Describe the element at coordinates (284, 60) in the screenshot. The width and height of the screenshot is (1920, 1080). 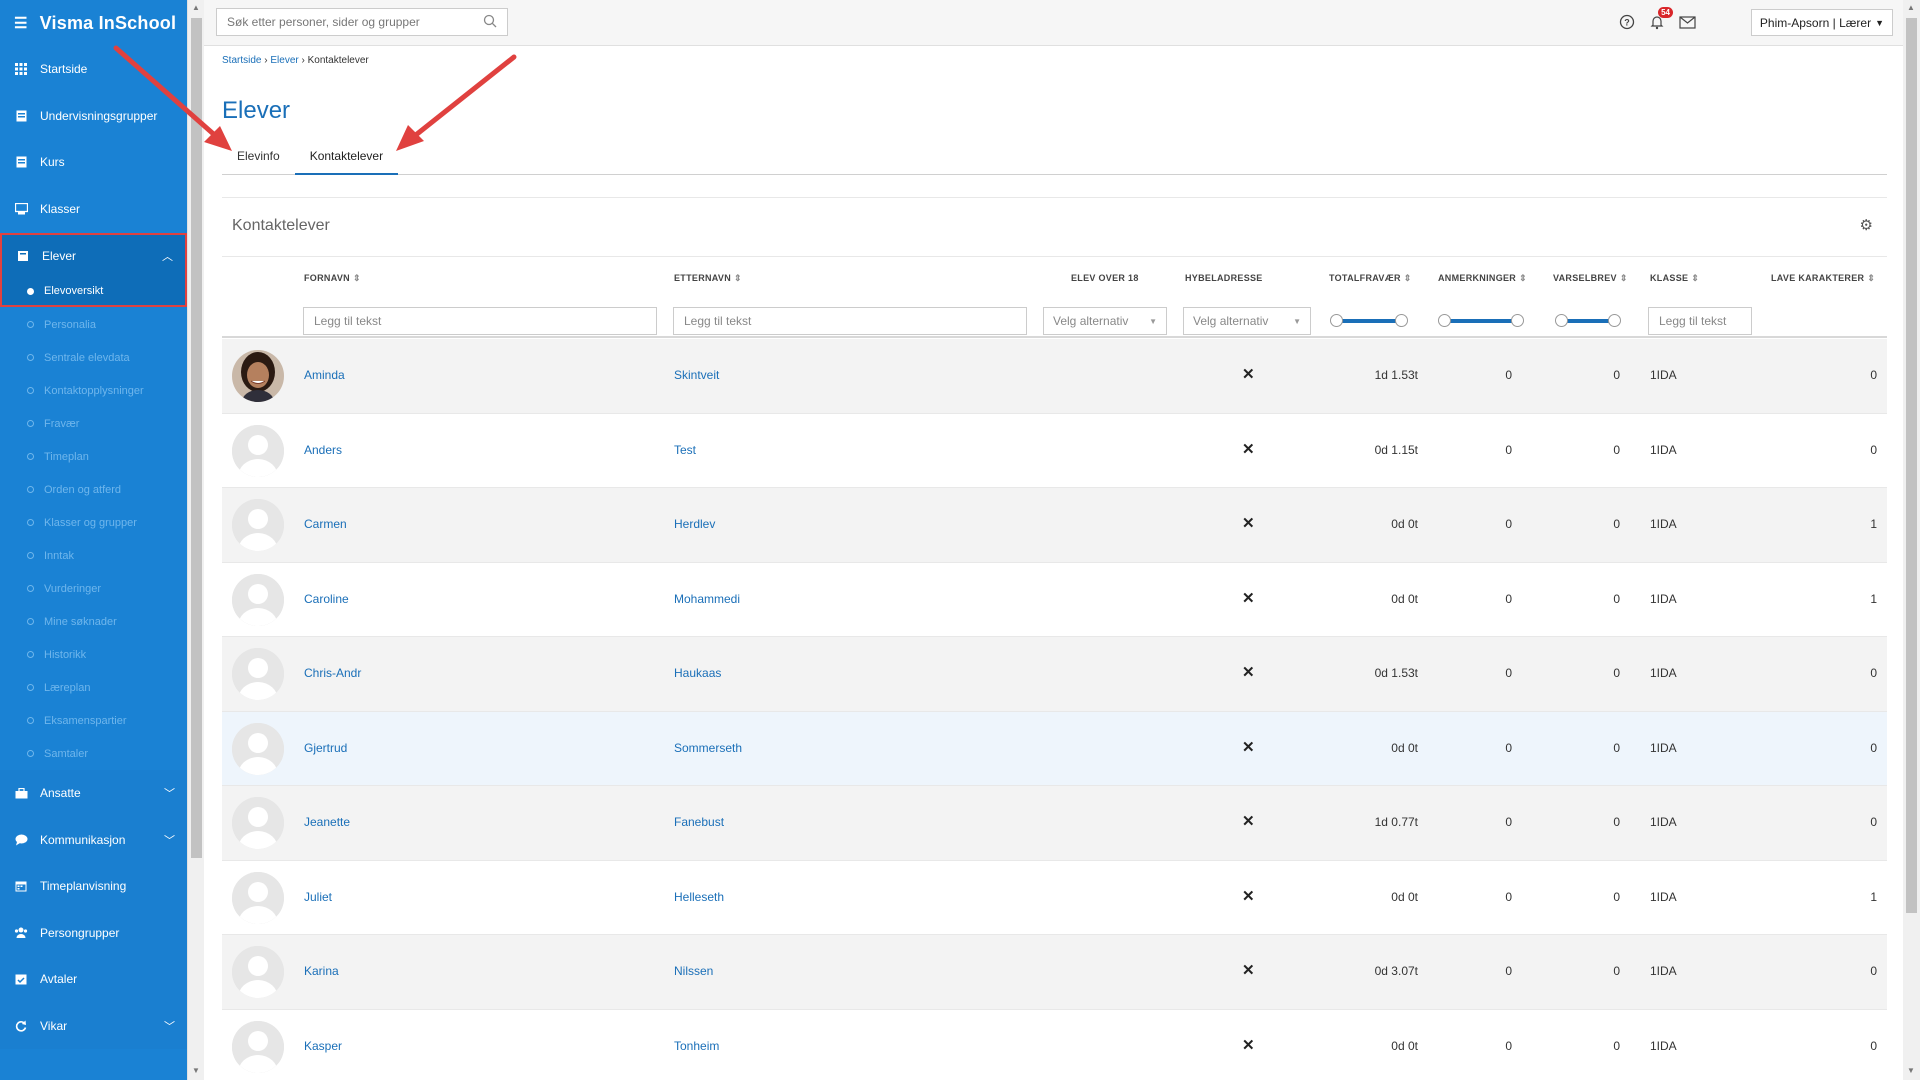
I see `breadcrumb-link-elever: Elever` at that location.